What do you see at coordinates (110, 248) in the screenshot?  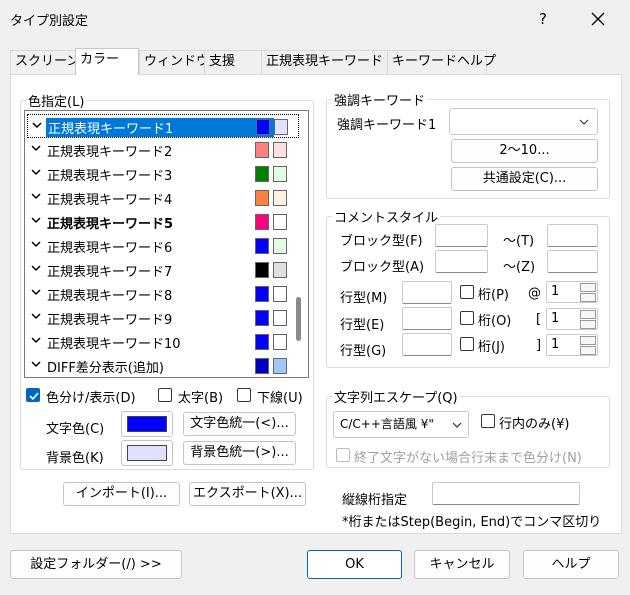 I see `list-item-label: 正規表現キーワード6` at bounding box center [110, 248].